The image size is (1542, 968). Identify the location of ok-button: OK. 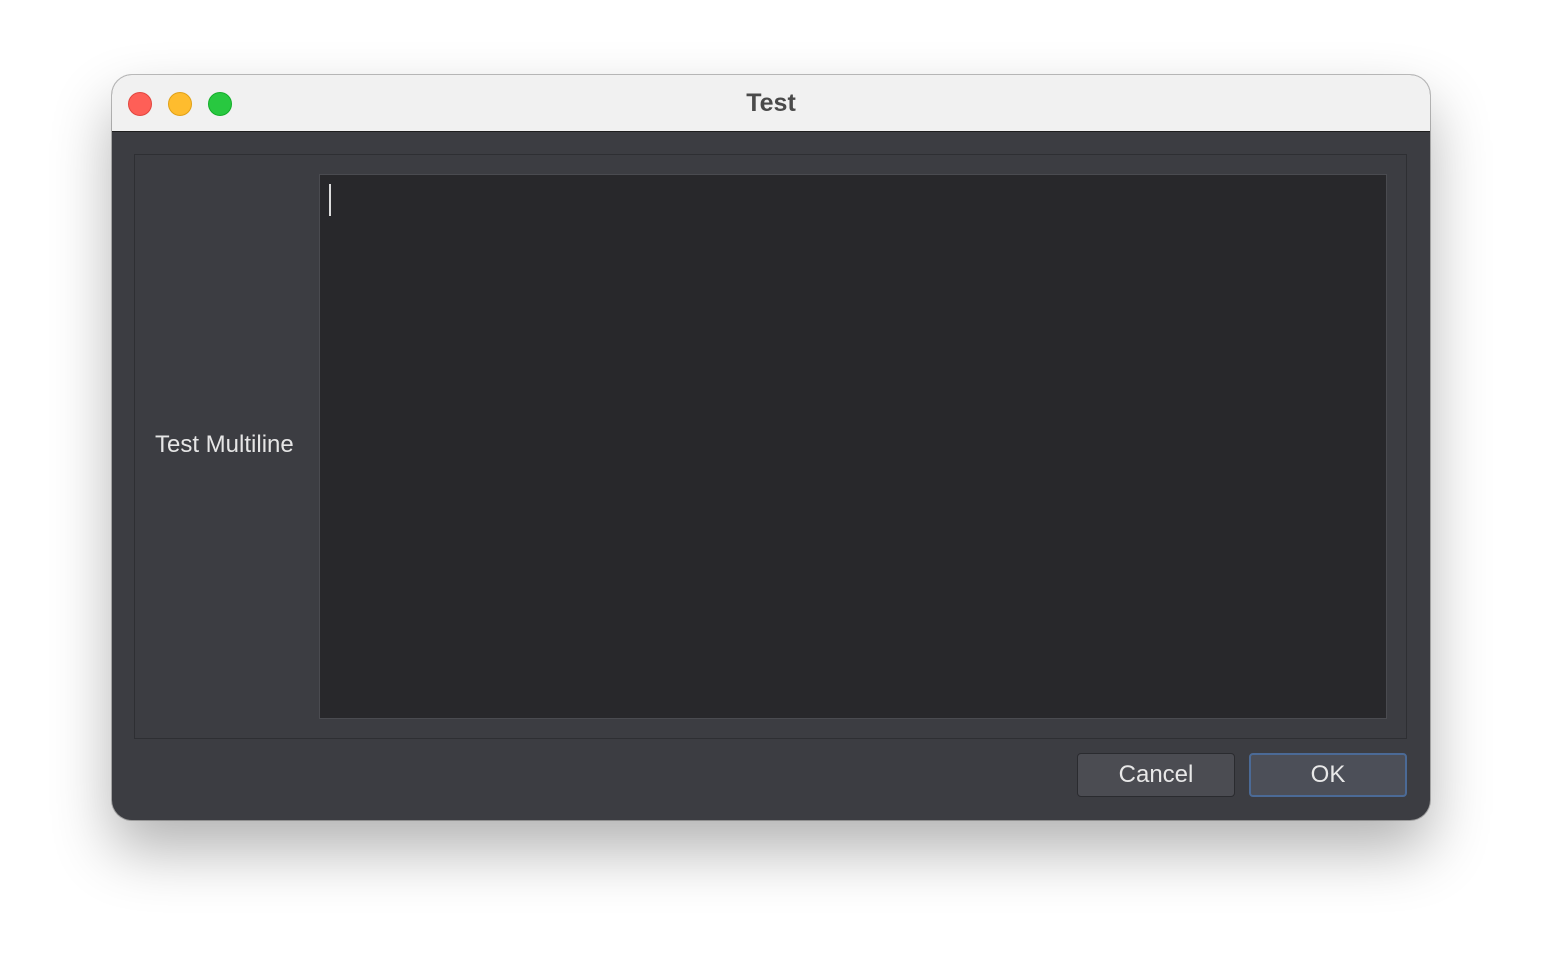
(1328, 775).